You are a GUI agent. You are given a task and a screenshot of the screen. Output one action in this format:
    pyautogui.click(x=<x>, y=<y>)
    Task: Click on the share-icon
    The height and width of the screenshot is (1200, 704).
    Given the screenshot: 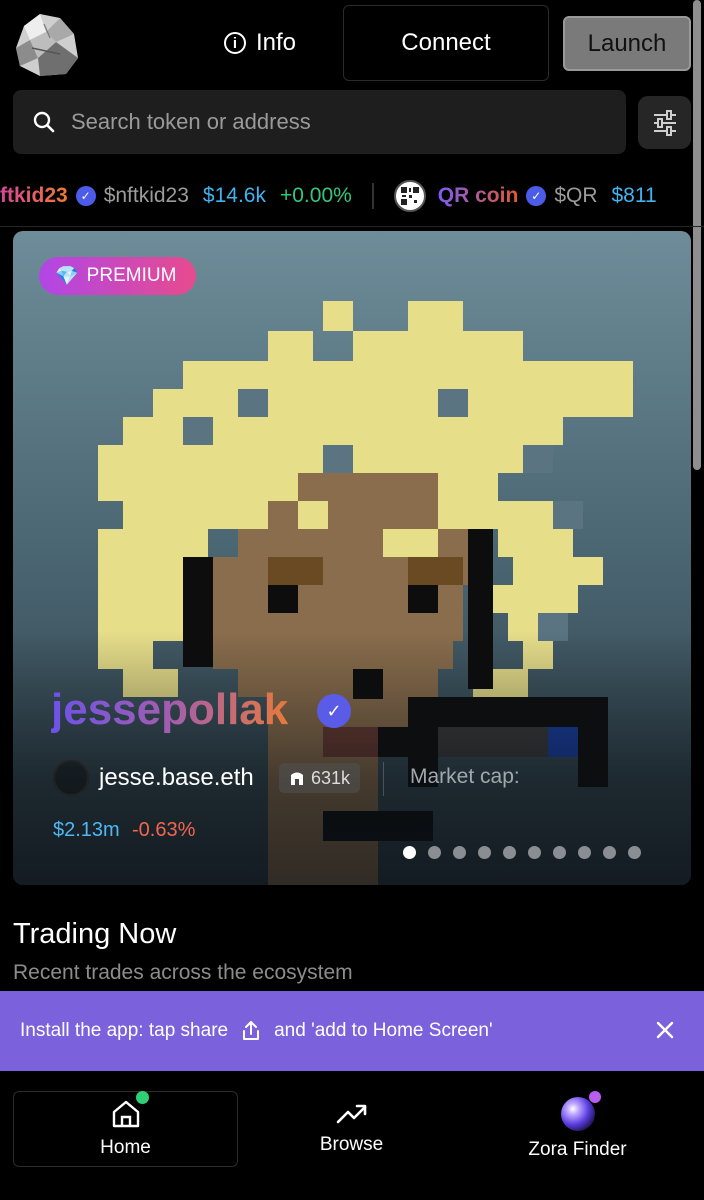 What is the action you would take?
    pyautogui.click(x=251, y=1031)
    